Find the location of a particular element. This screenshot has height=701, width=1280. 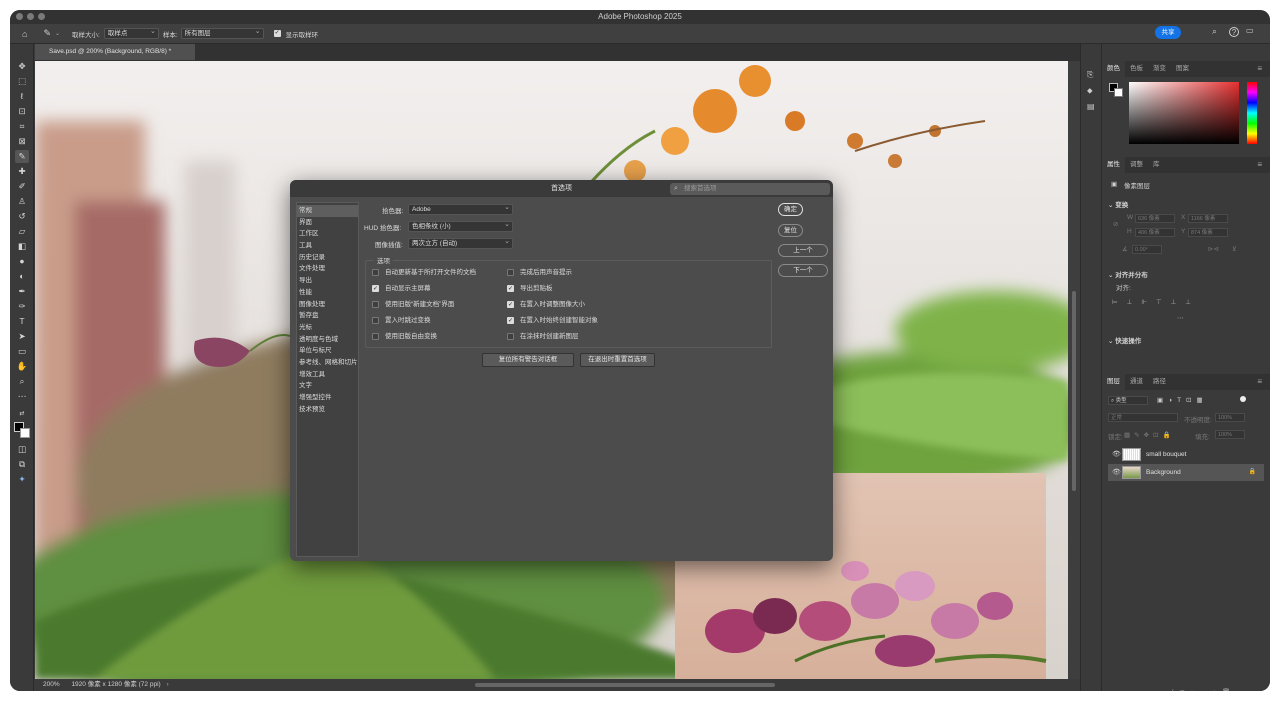

interpolation-select: 两次立方 (自动) is located at coordinates (460, 243).